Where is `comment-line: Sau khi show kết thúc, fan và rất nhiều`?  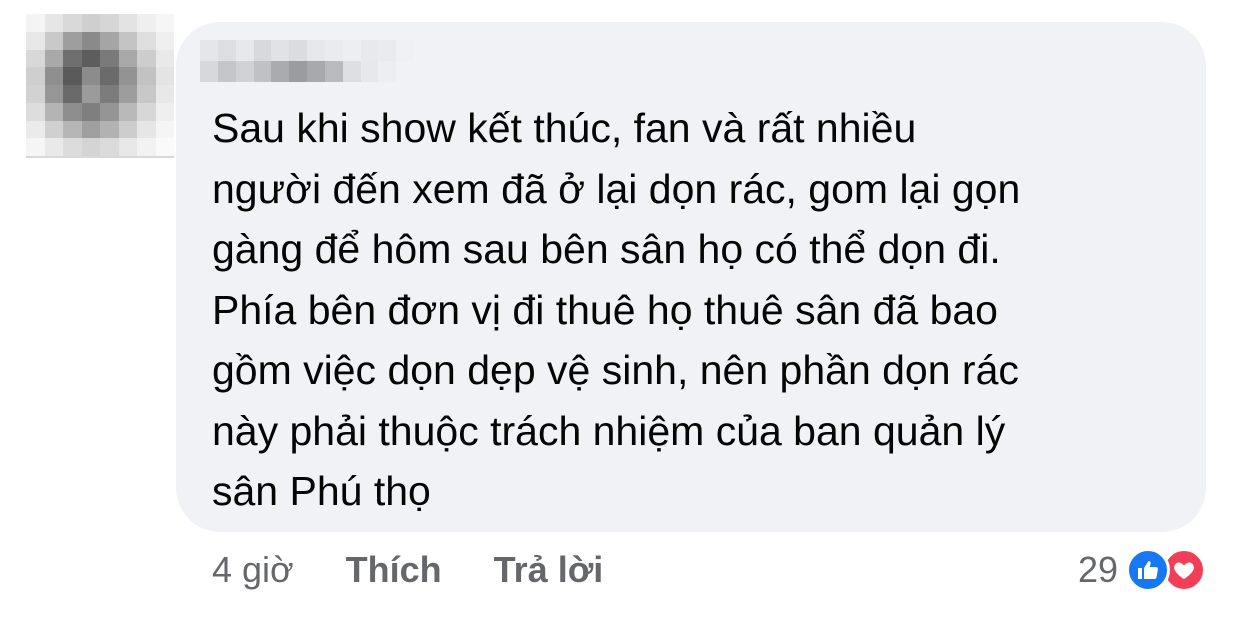 comment-line: Sau khi show kết thúc, fan và rất nhiều is located at coordinates (564, 128).